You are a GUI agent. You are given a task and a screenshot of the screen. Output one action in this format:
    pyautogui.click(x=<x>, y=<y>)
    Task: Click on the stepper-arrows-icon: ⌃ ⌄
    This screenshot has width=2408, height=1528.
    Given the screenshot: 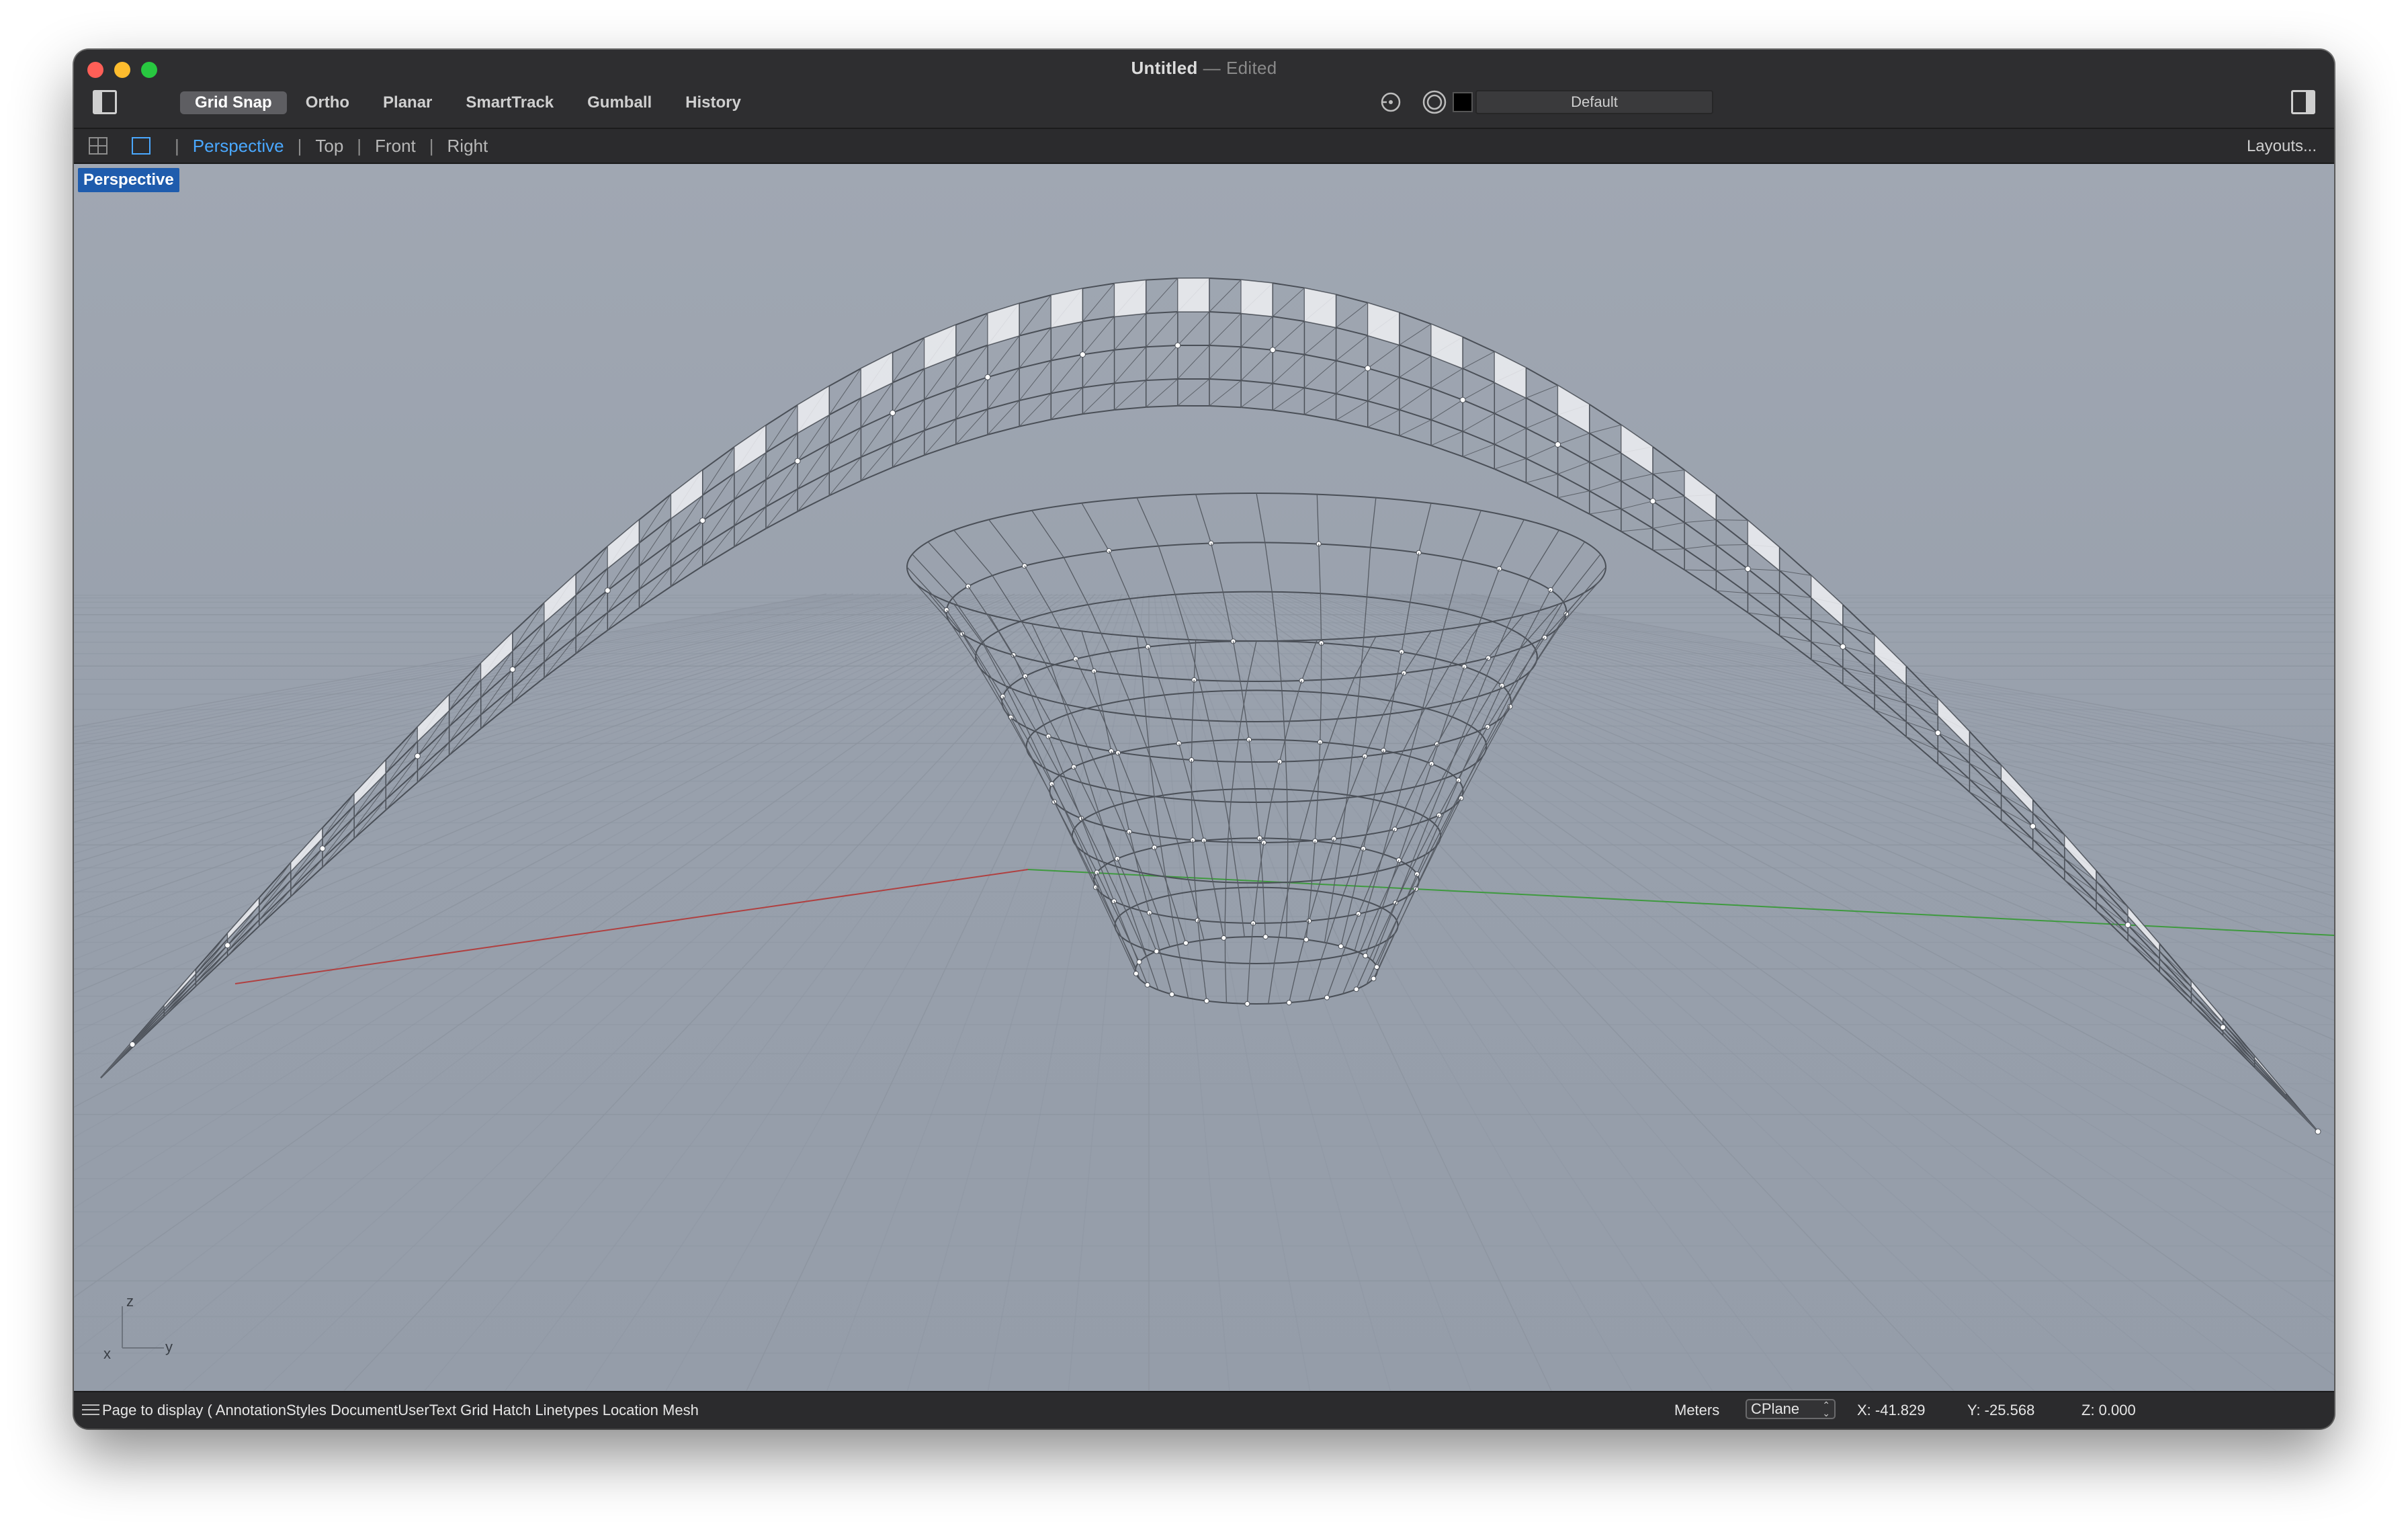 What is the action you would take?
    pyautogui.click(x=1826, y=1409)
    